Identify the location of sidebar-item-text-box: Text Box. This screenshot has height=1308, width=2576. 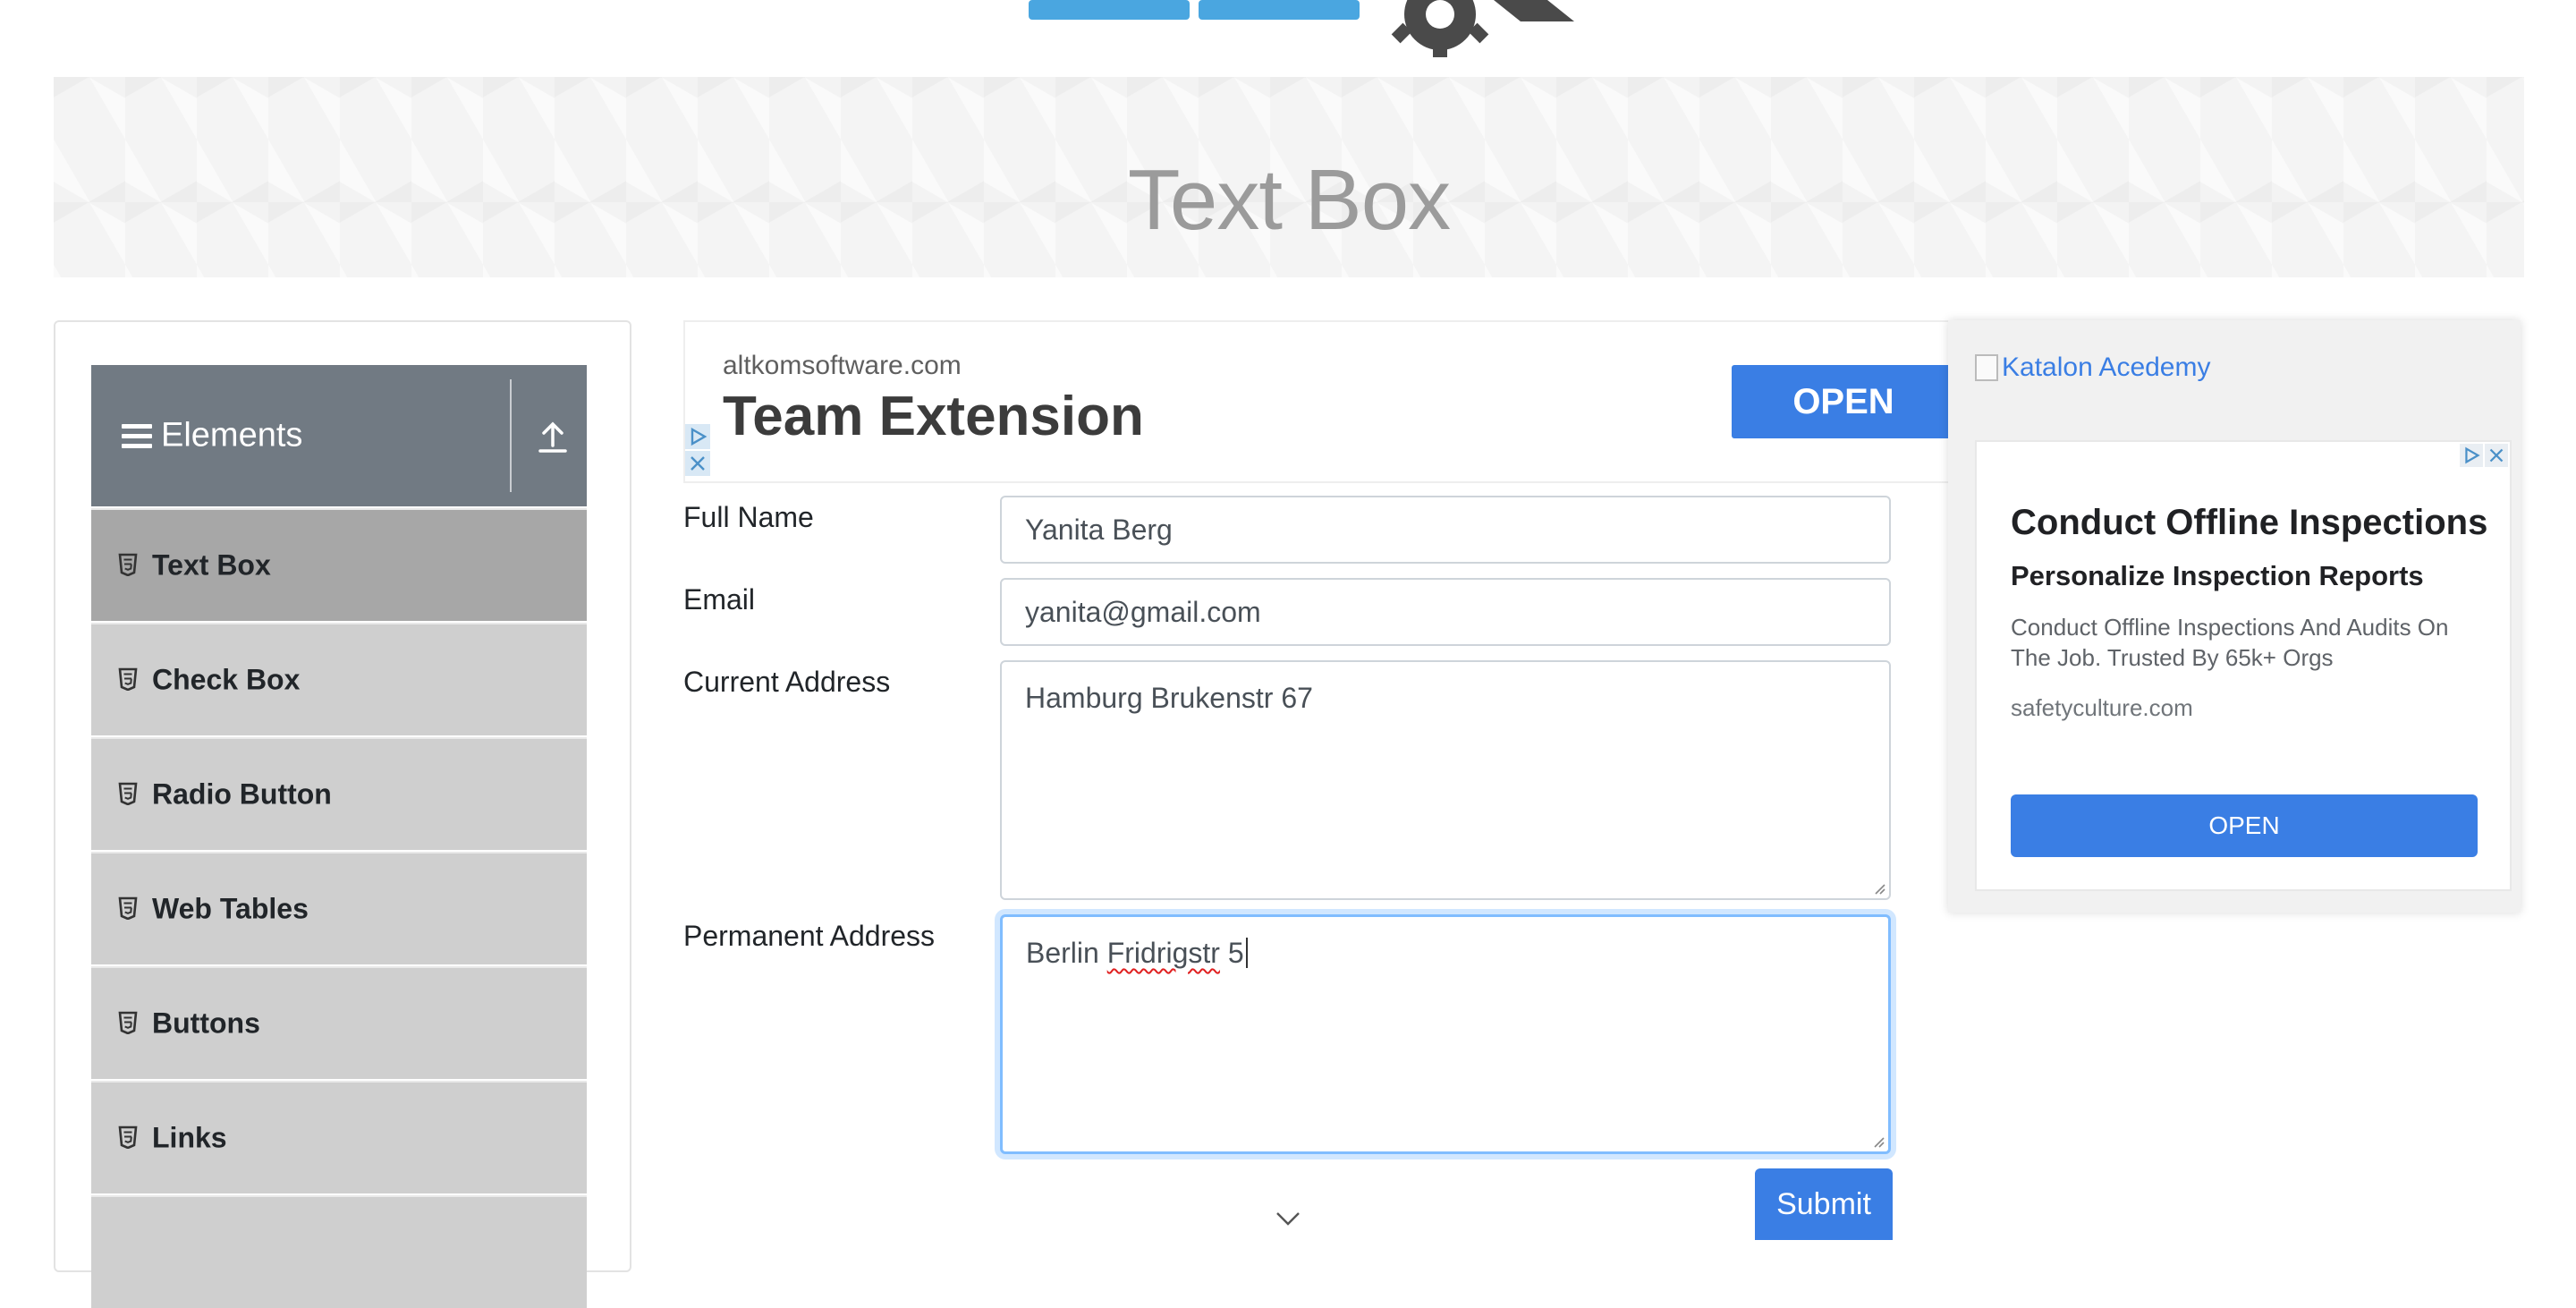
(339, 564).